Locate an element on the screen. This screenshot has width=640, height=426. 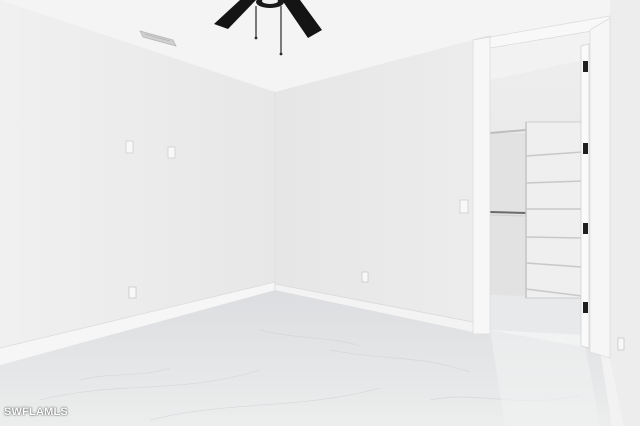
closet-shelving-unit is located at coordinates (554, 210).